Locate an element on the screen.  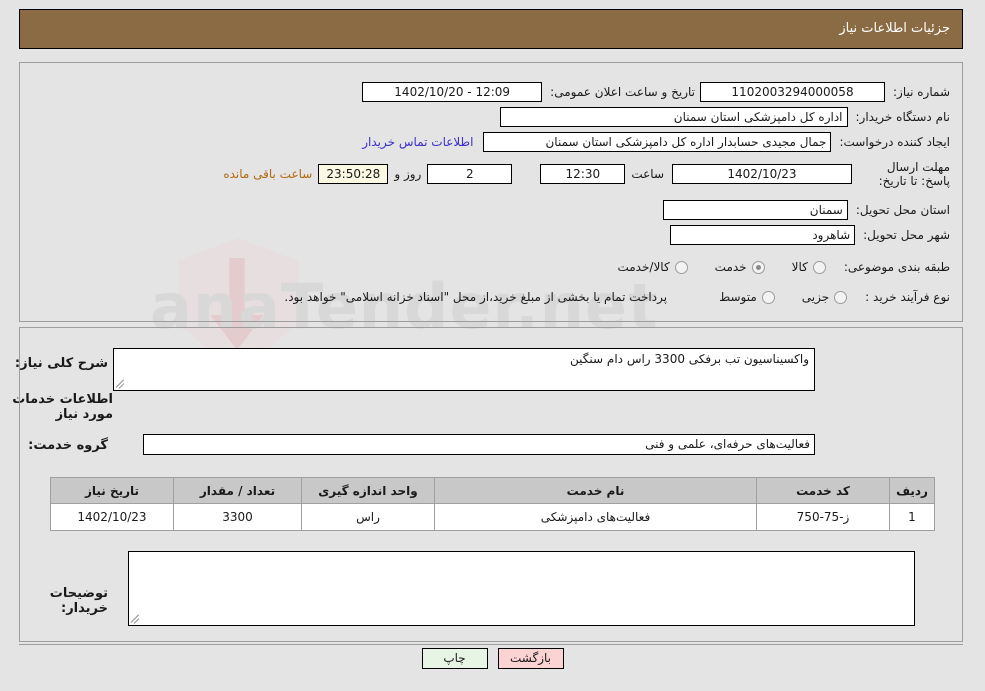
footer-divider is located at coordinates (491, 644).